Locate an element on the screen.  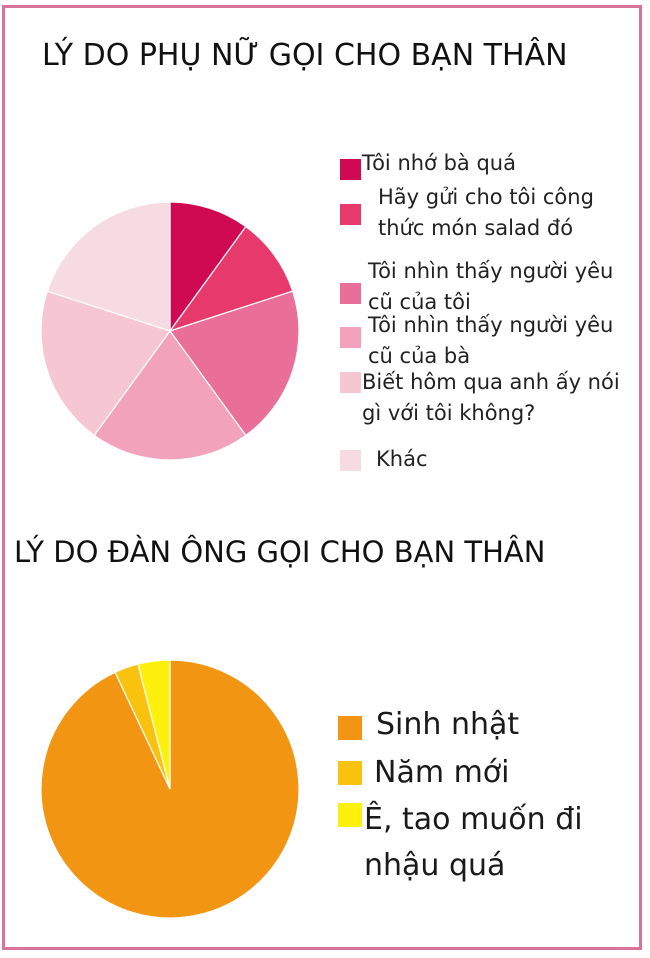
women-legend-label-1: Tôi nhớ bà quá is located at coordinates (439, 163).